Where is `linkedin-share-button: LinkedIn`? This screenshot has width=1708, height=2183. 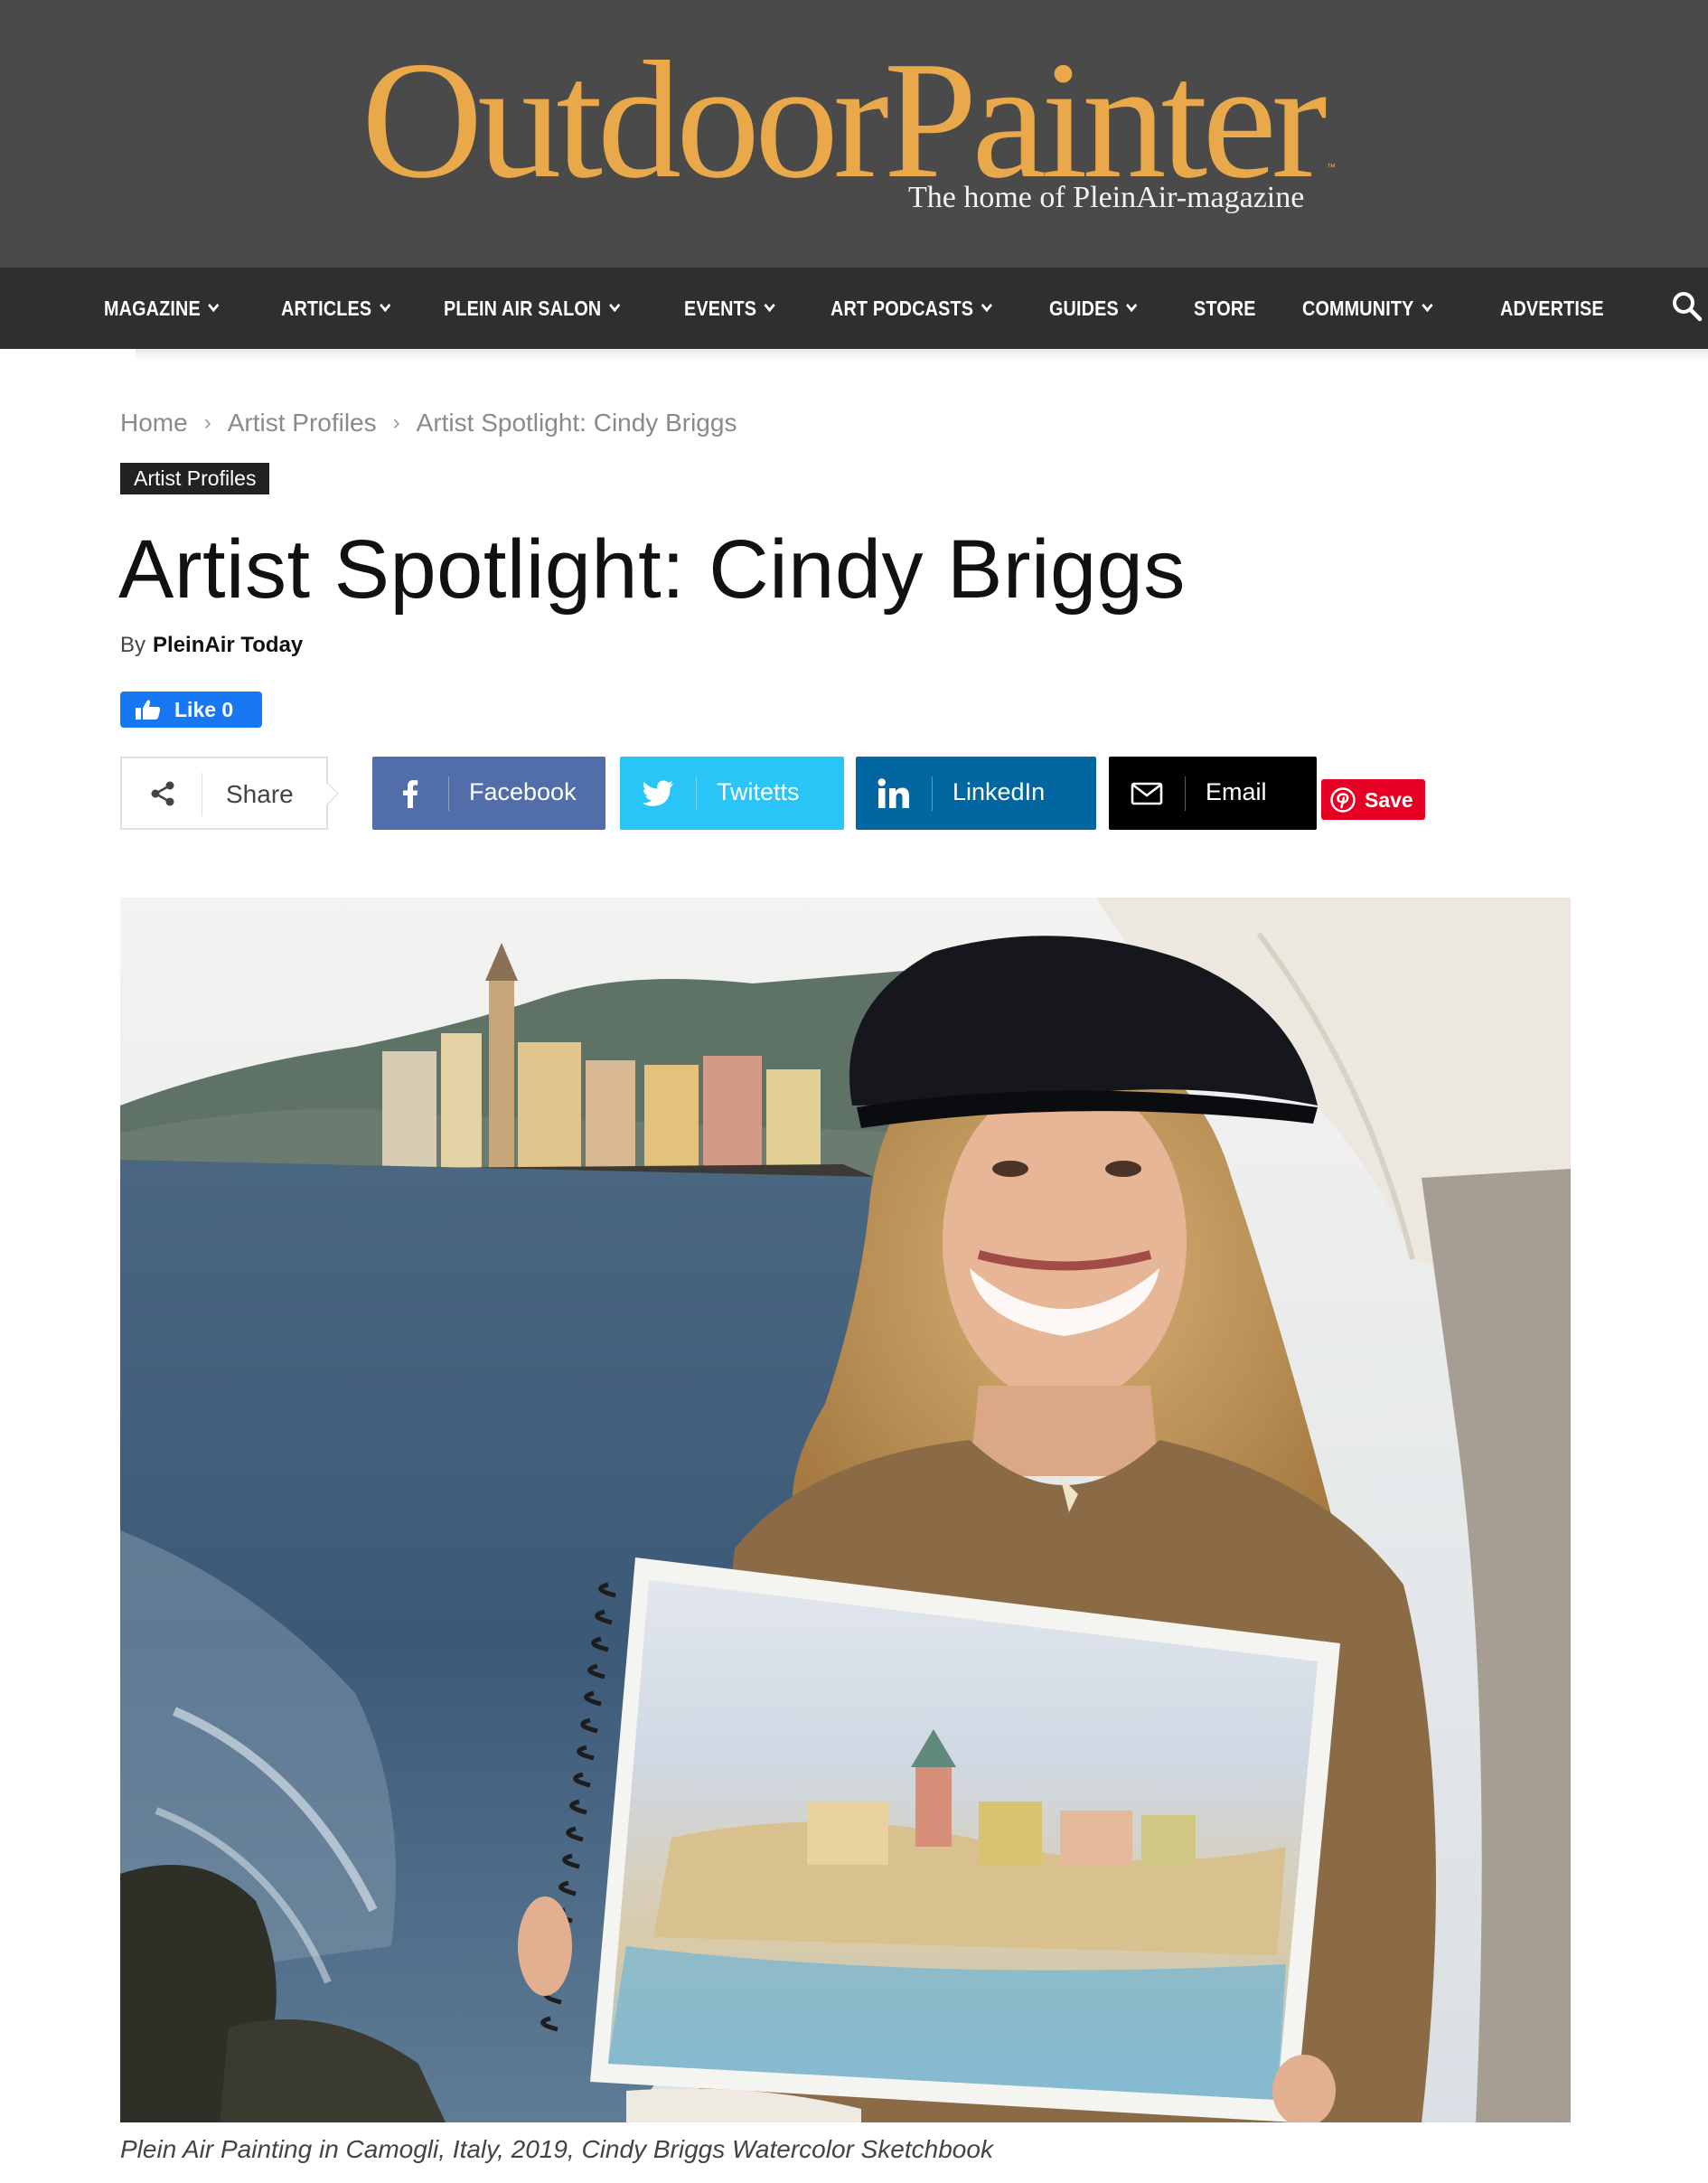
linkedin-share-button: LinkedIn is located at coordinates (976, 793).